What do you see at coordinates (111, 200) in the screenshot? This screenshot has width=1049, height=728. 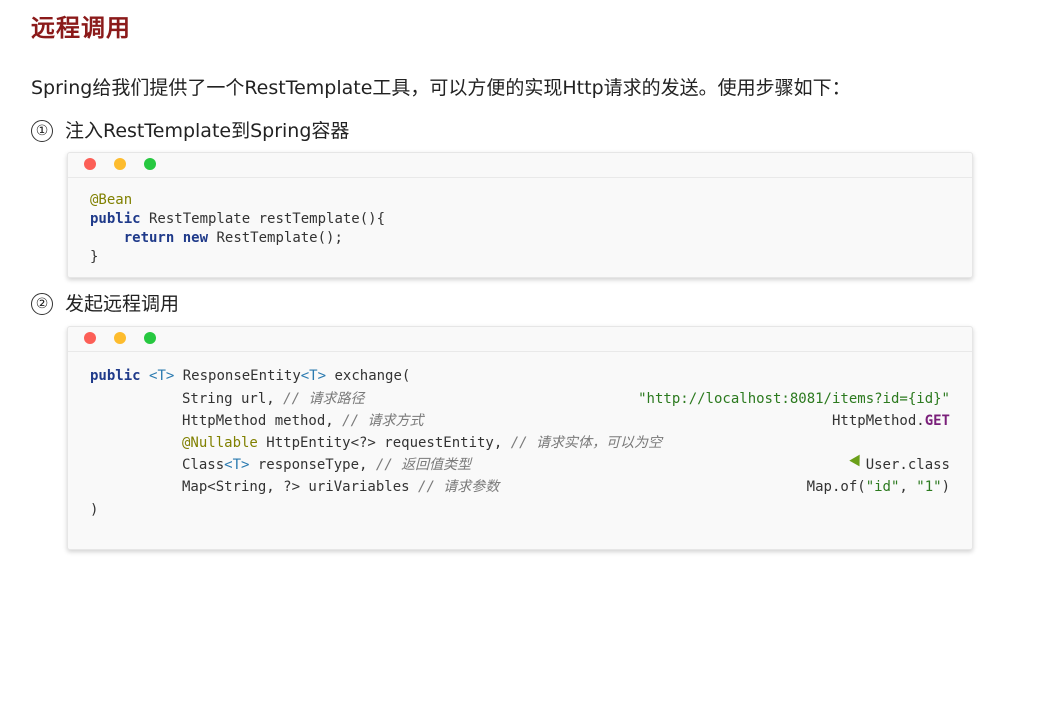 I see `annotation: @Bean` at bounding box center [111, 200].